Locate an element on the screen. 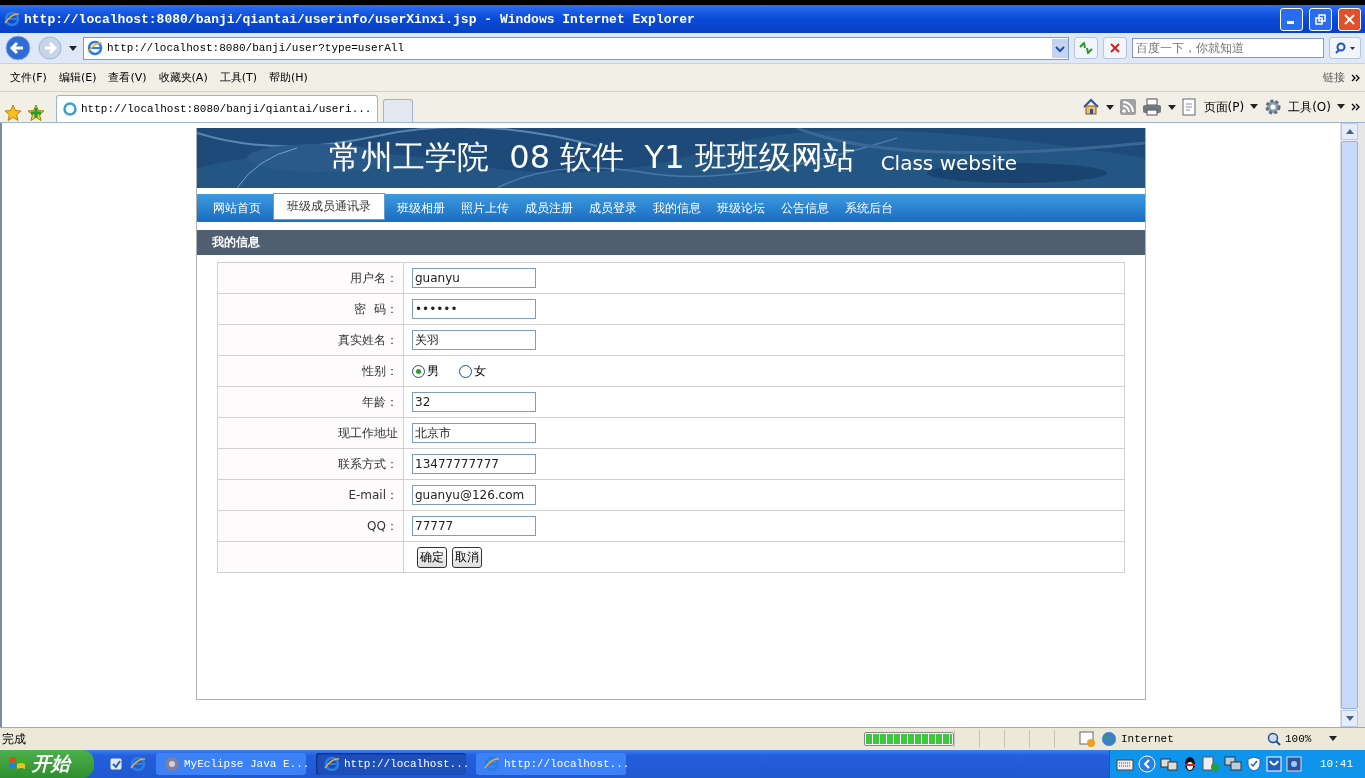 The image size is (1365, 778). section-title: 我的信息 is located at coordinates (671, 242).